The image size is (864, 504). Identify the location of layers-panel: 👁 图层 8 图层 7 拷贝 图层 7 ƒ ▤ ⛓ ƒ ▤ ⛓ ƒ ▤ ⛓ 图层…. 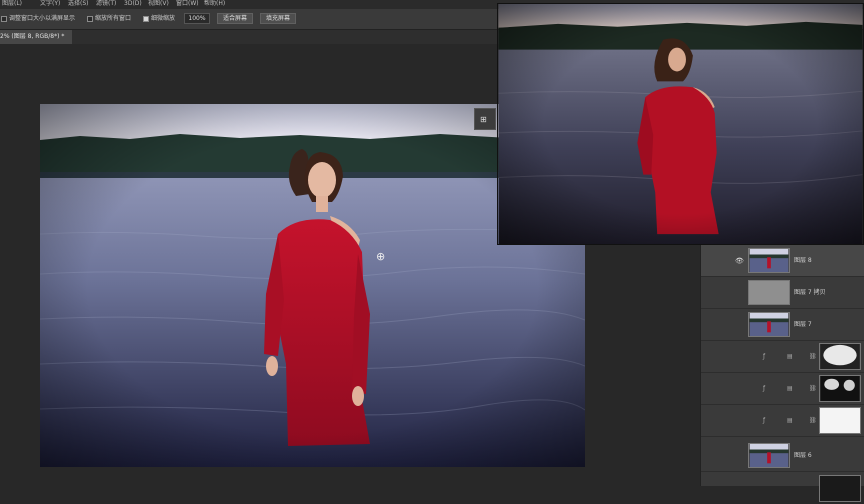
(782, 373).